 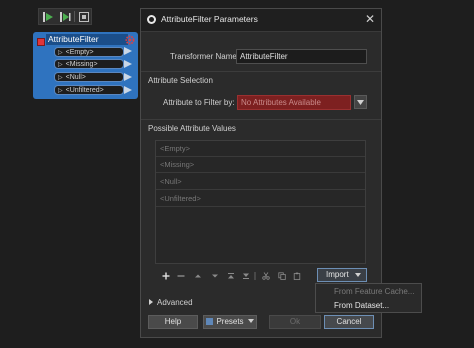 I want to click on copy-icon, so click(x=282, y=276).